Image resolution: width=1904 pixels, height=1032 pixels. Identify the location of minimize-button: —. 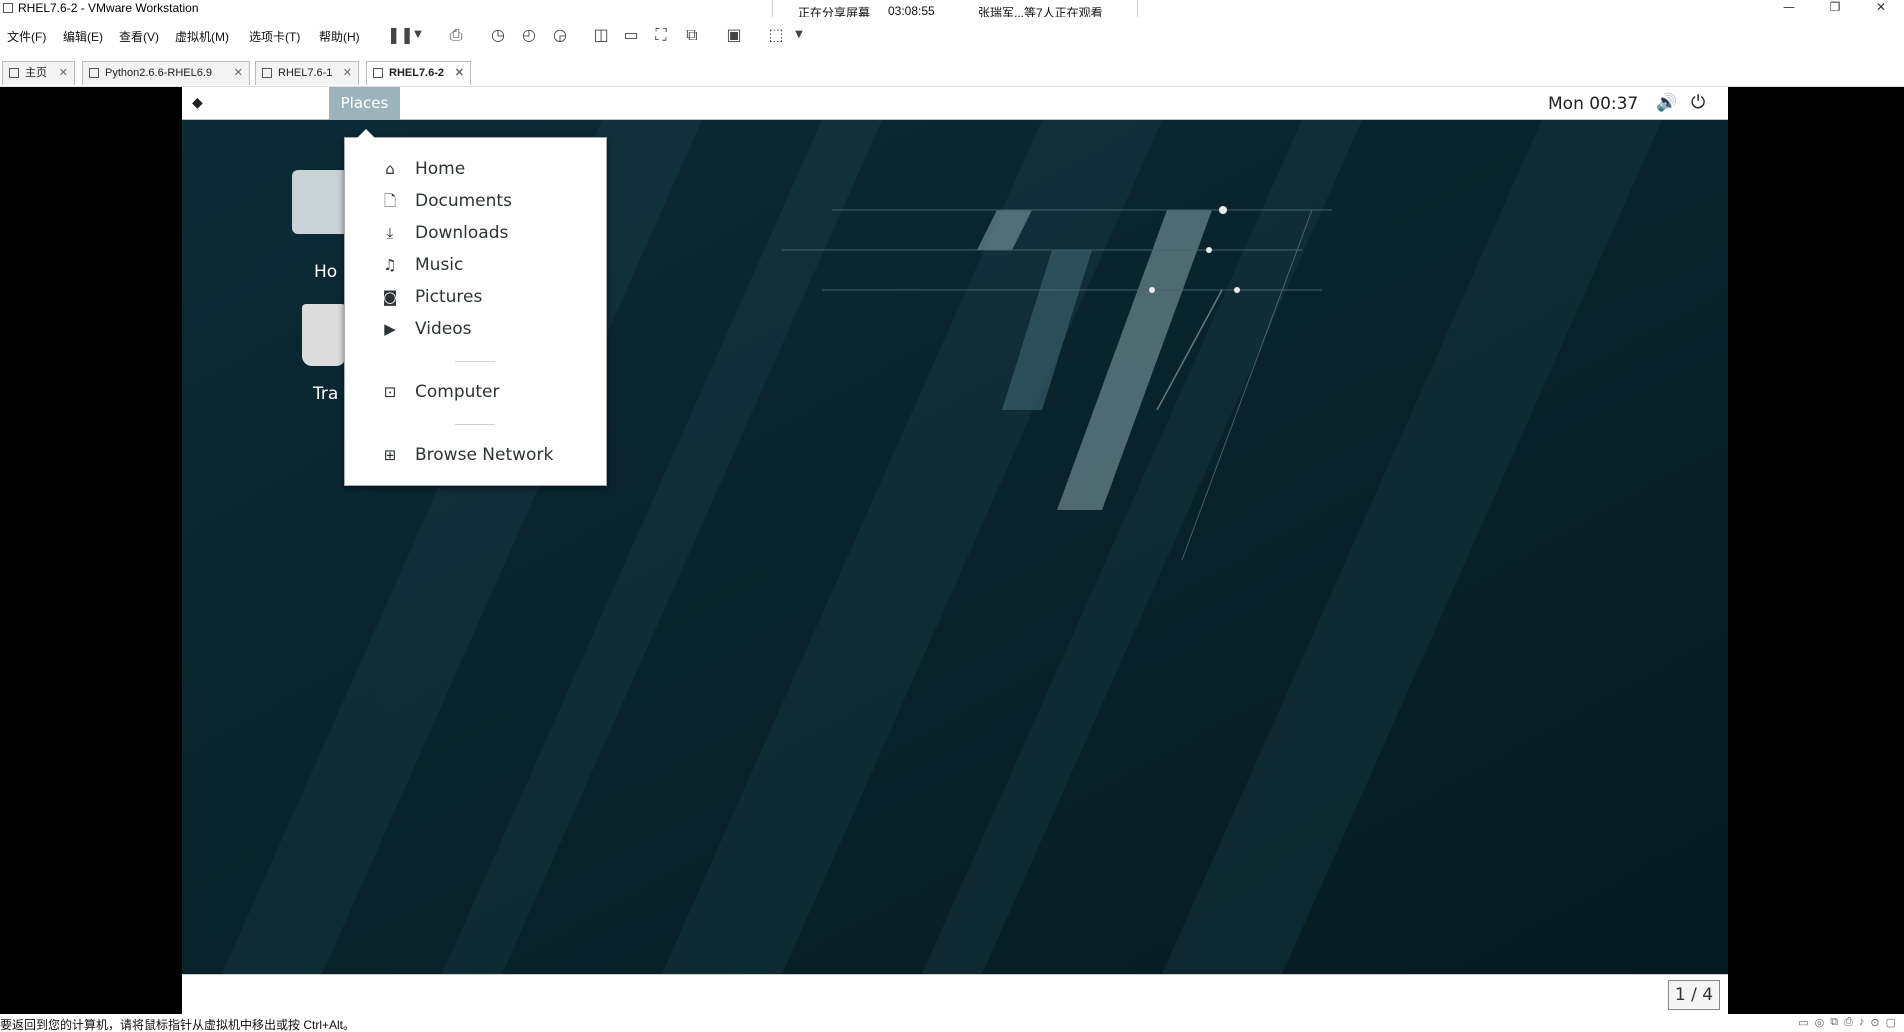
(1789, 8).